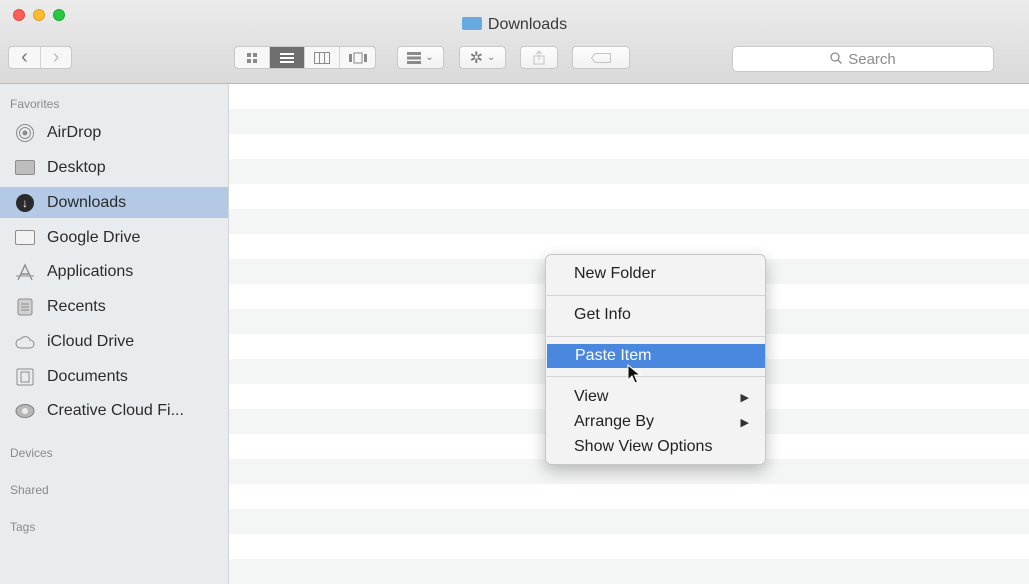 Image resolution: width=1029 pixels, height=584 pixels. What do you see at coordinates (643, 446) in the screenshot?
I see `menu-item-label: Show View Options` at bounding box center [643, 446].